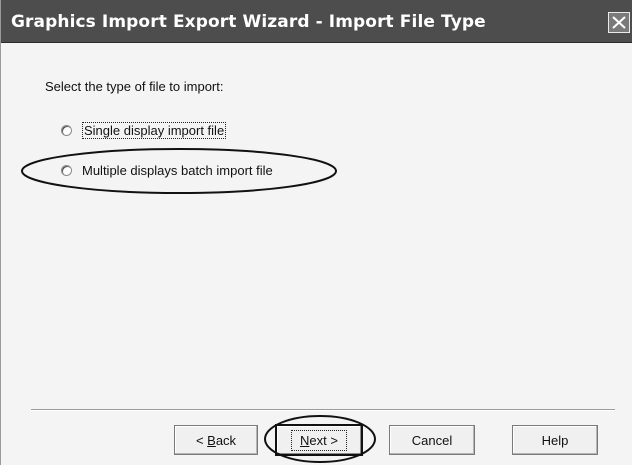  What do you see at coordinates (432, 440) in the screenshot?
I see `cancel-button: Cancel` at bounding box center [432, 440].